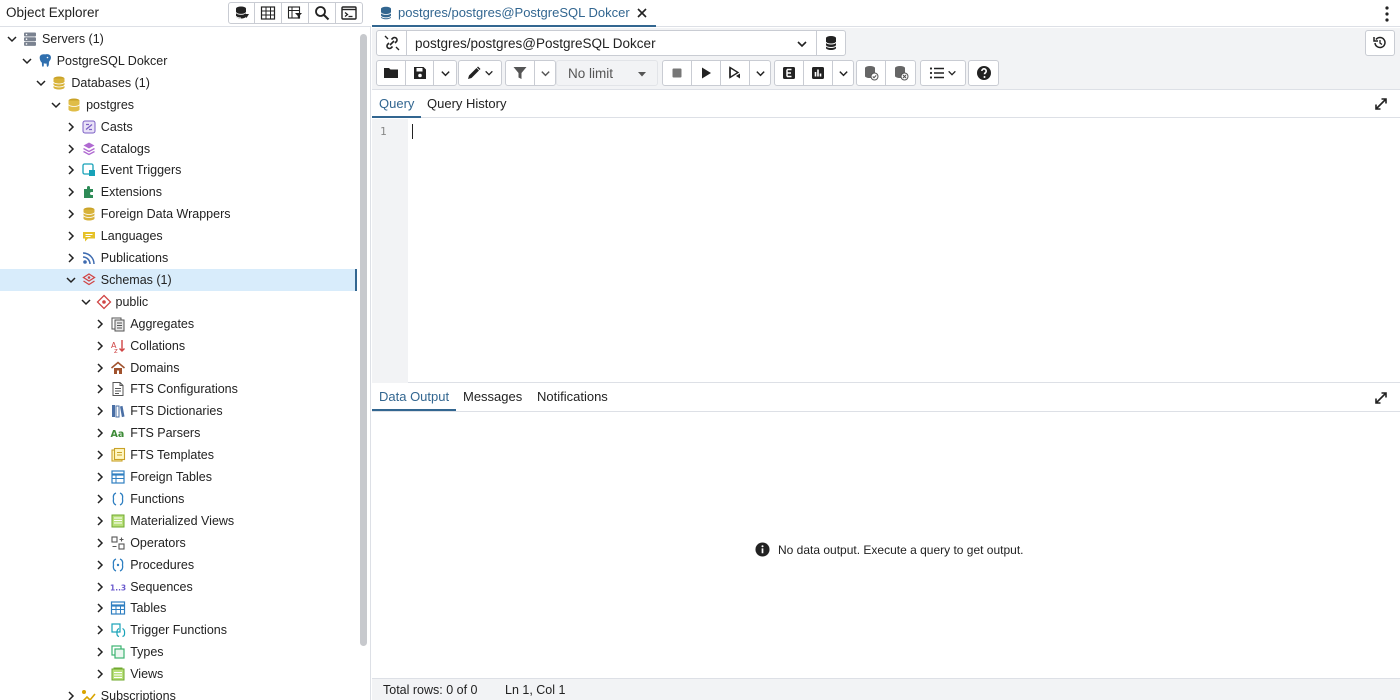 Image resolution: width=1400 pixels, height=700 pixels. What do you see at coordinates (514, 13) in the screenshot?
I see `tab-query-tool: postgres/postgres@PostgreSQL Dokcer` at bounding box center [514, 13].